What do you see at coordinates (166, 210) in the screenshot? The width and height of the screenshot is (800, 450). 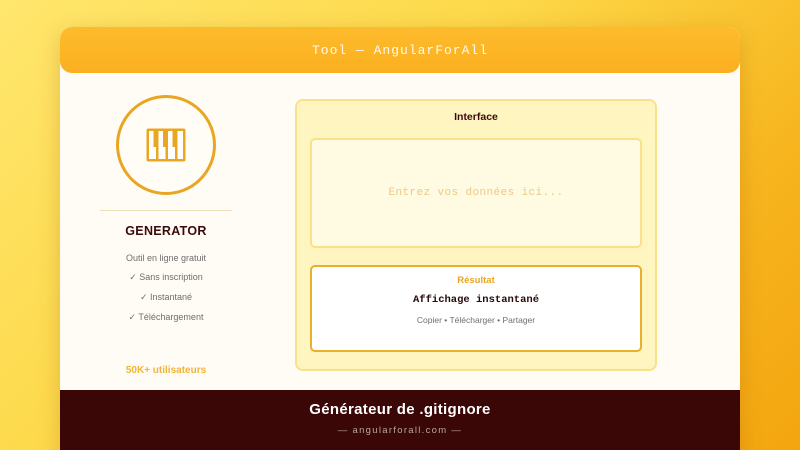 I see `sidebar-divider` at bounding box center [166, 210].